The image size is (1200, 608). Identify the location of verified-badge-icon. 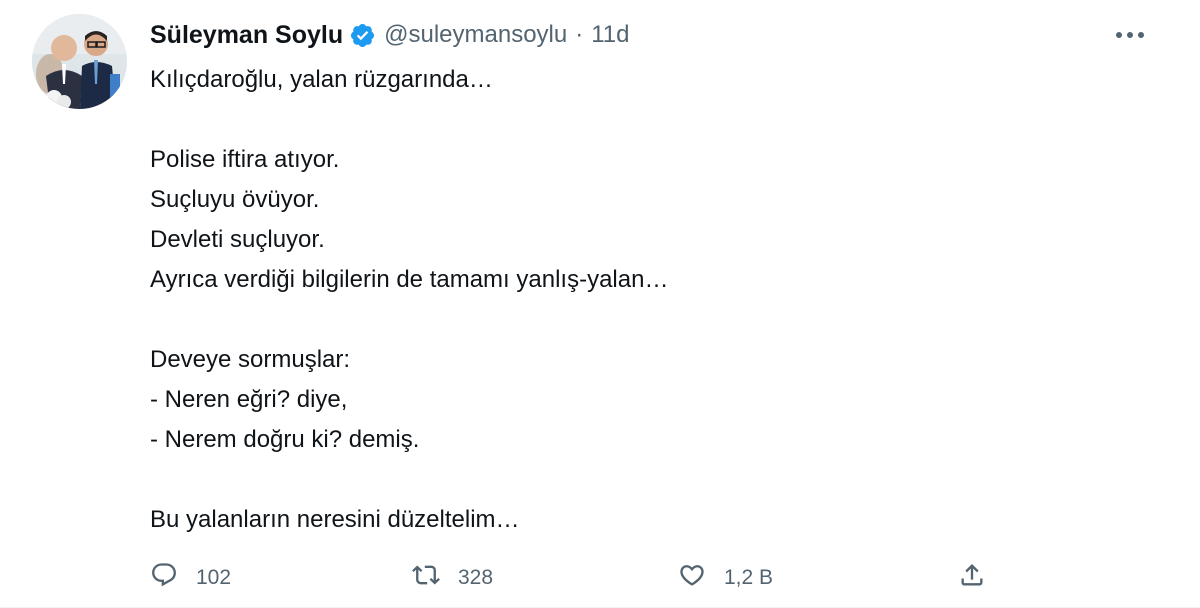
(362, 35).